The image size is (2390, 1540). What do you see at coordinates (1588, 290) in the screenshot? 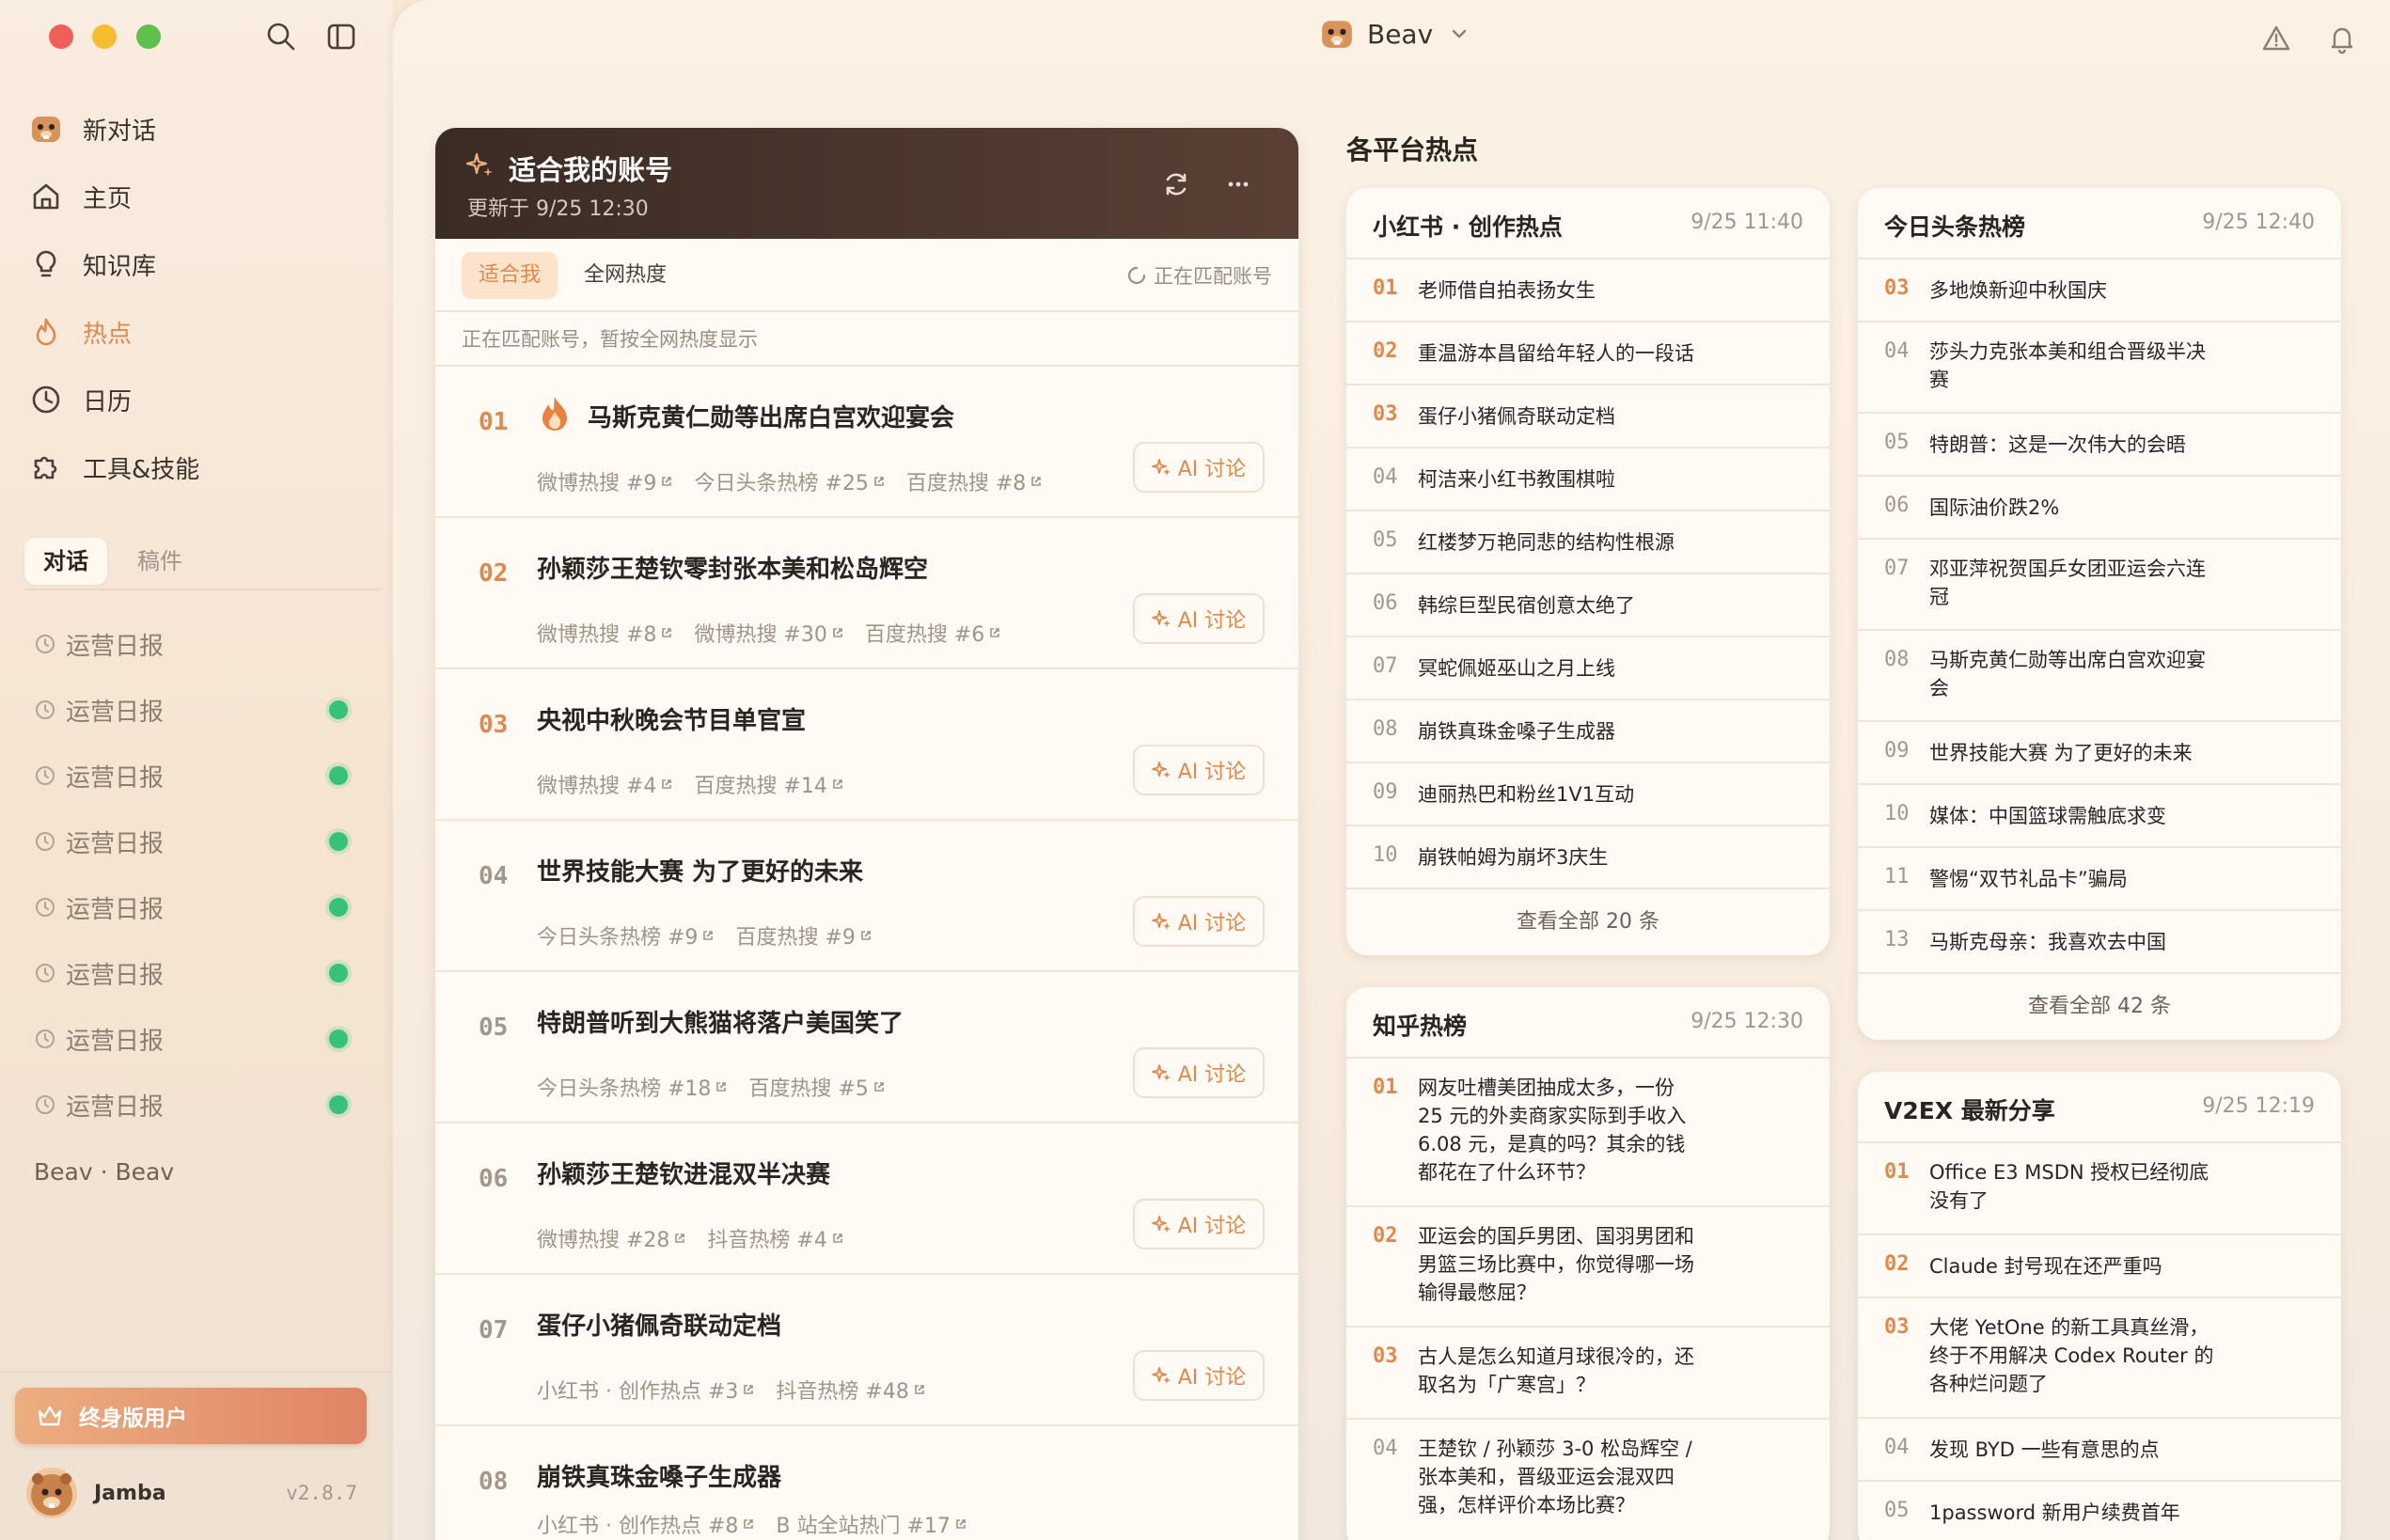
I see `platform-list-item: 01 老师借自拍表扬女生` at bounding box center [1588, 290].